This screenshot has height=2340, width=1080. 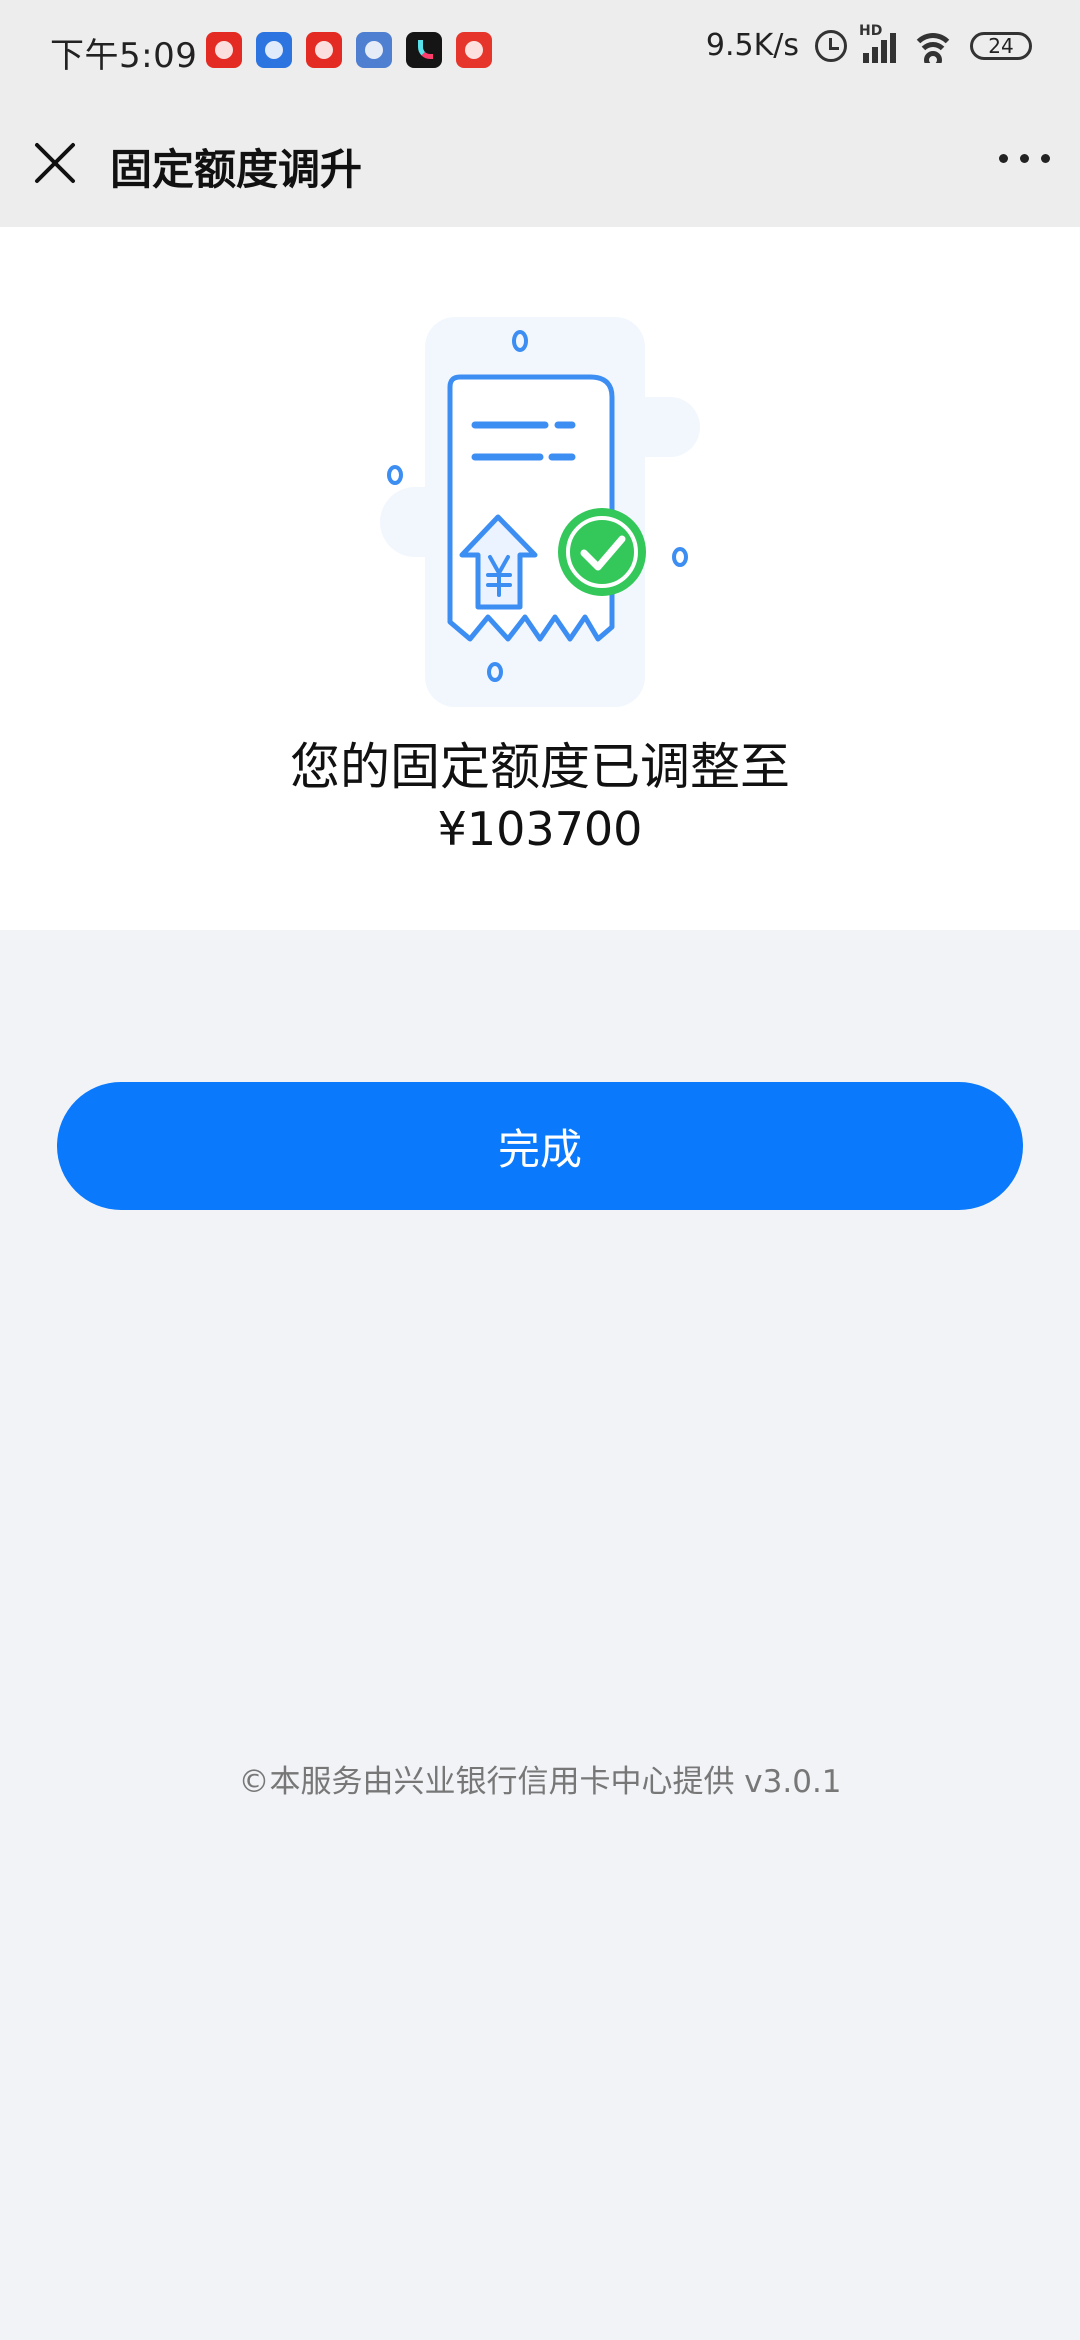 I want to click on more-options-icon, so click(x=1024, y=158).